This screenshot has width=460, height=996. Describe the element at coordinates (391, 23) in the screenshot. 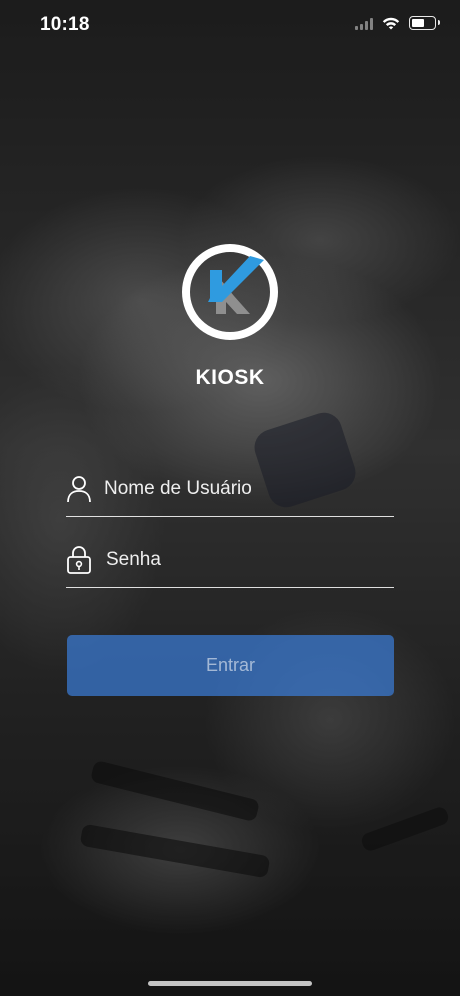

I see `wifi-icon` at that location.